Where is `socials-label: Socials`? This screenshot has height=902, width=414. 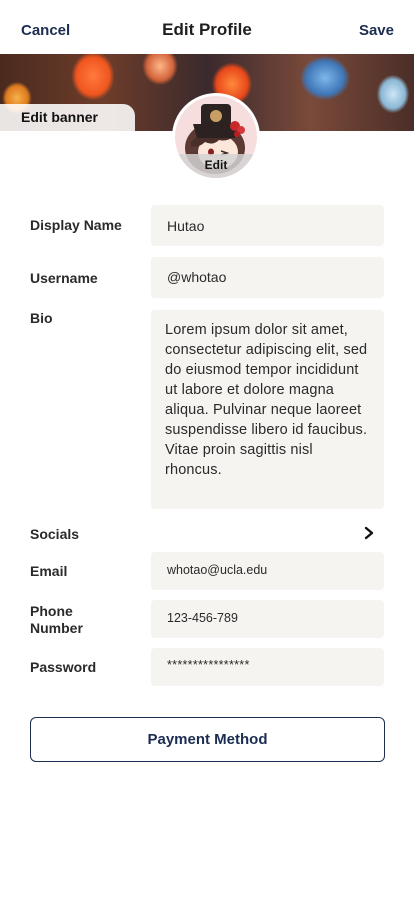 socials-label: Socials is located at coordinates (54, 534).